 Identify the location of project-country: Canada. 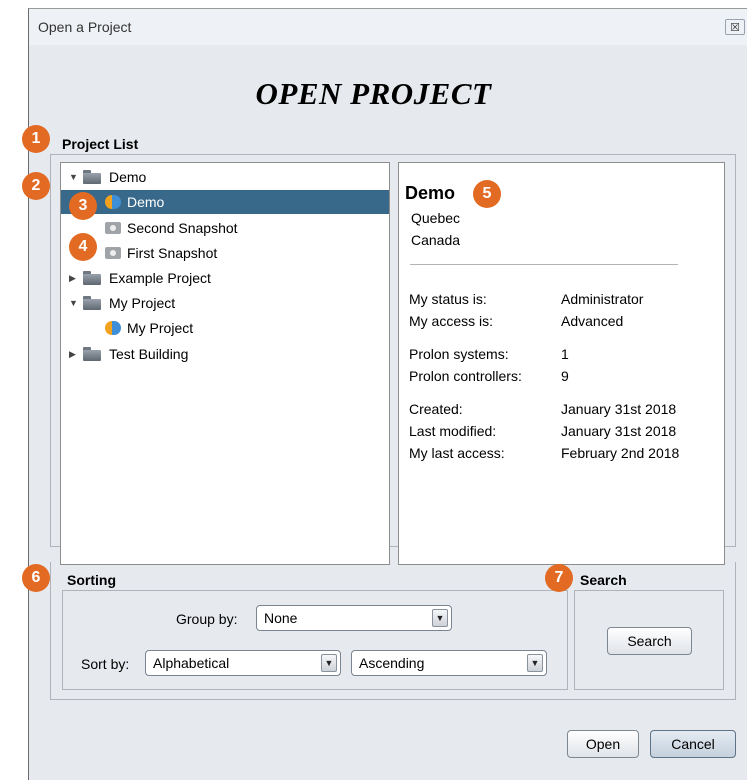
(436, 240).